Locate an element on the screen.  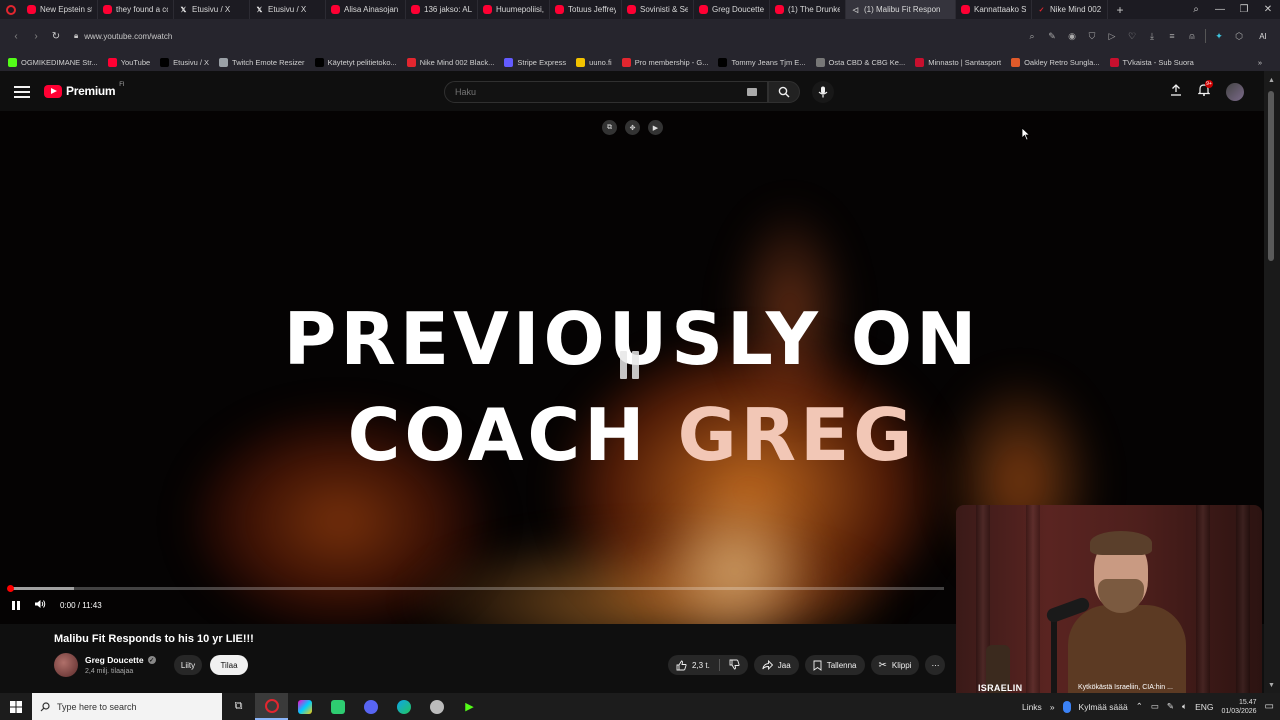
taskbar-opera is located at coordinates (271, 706).